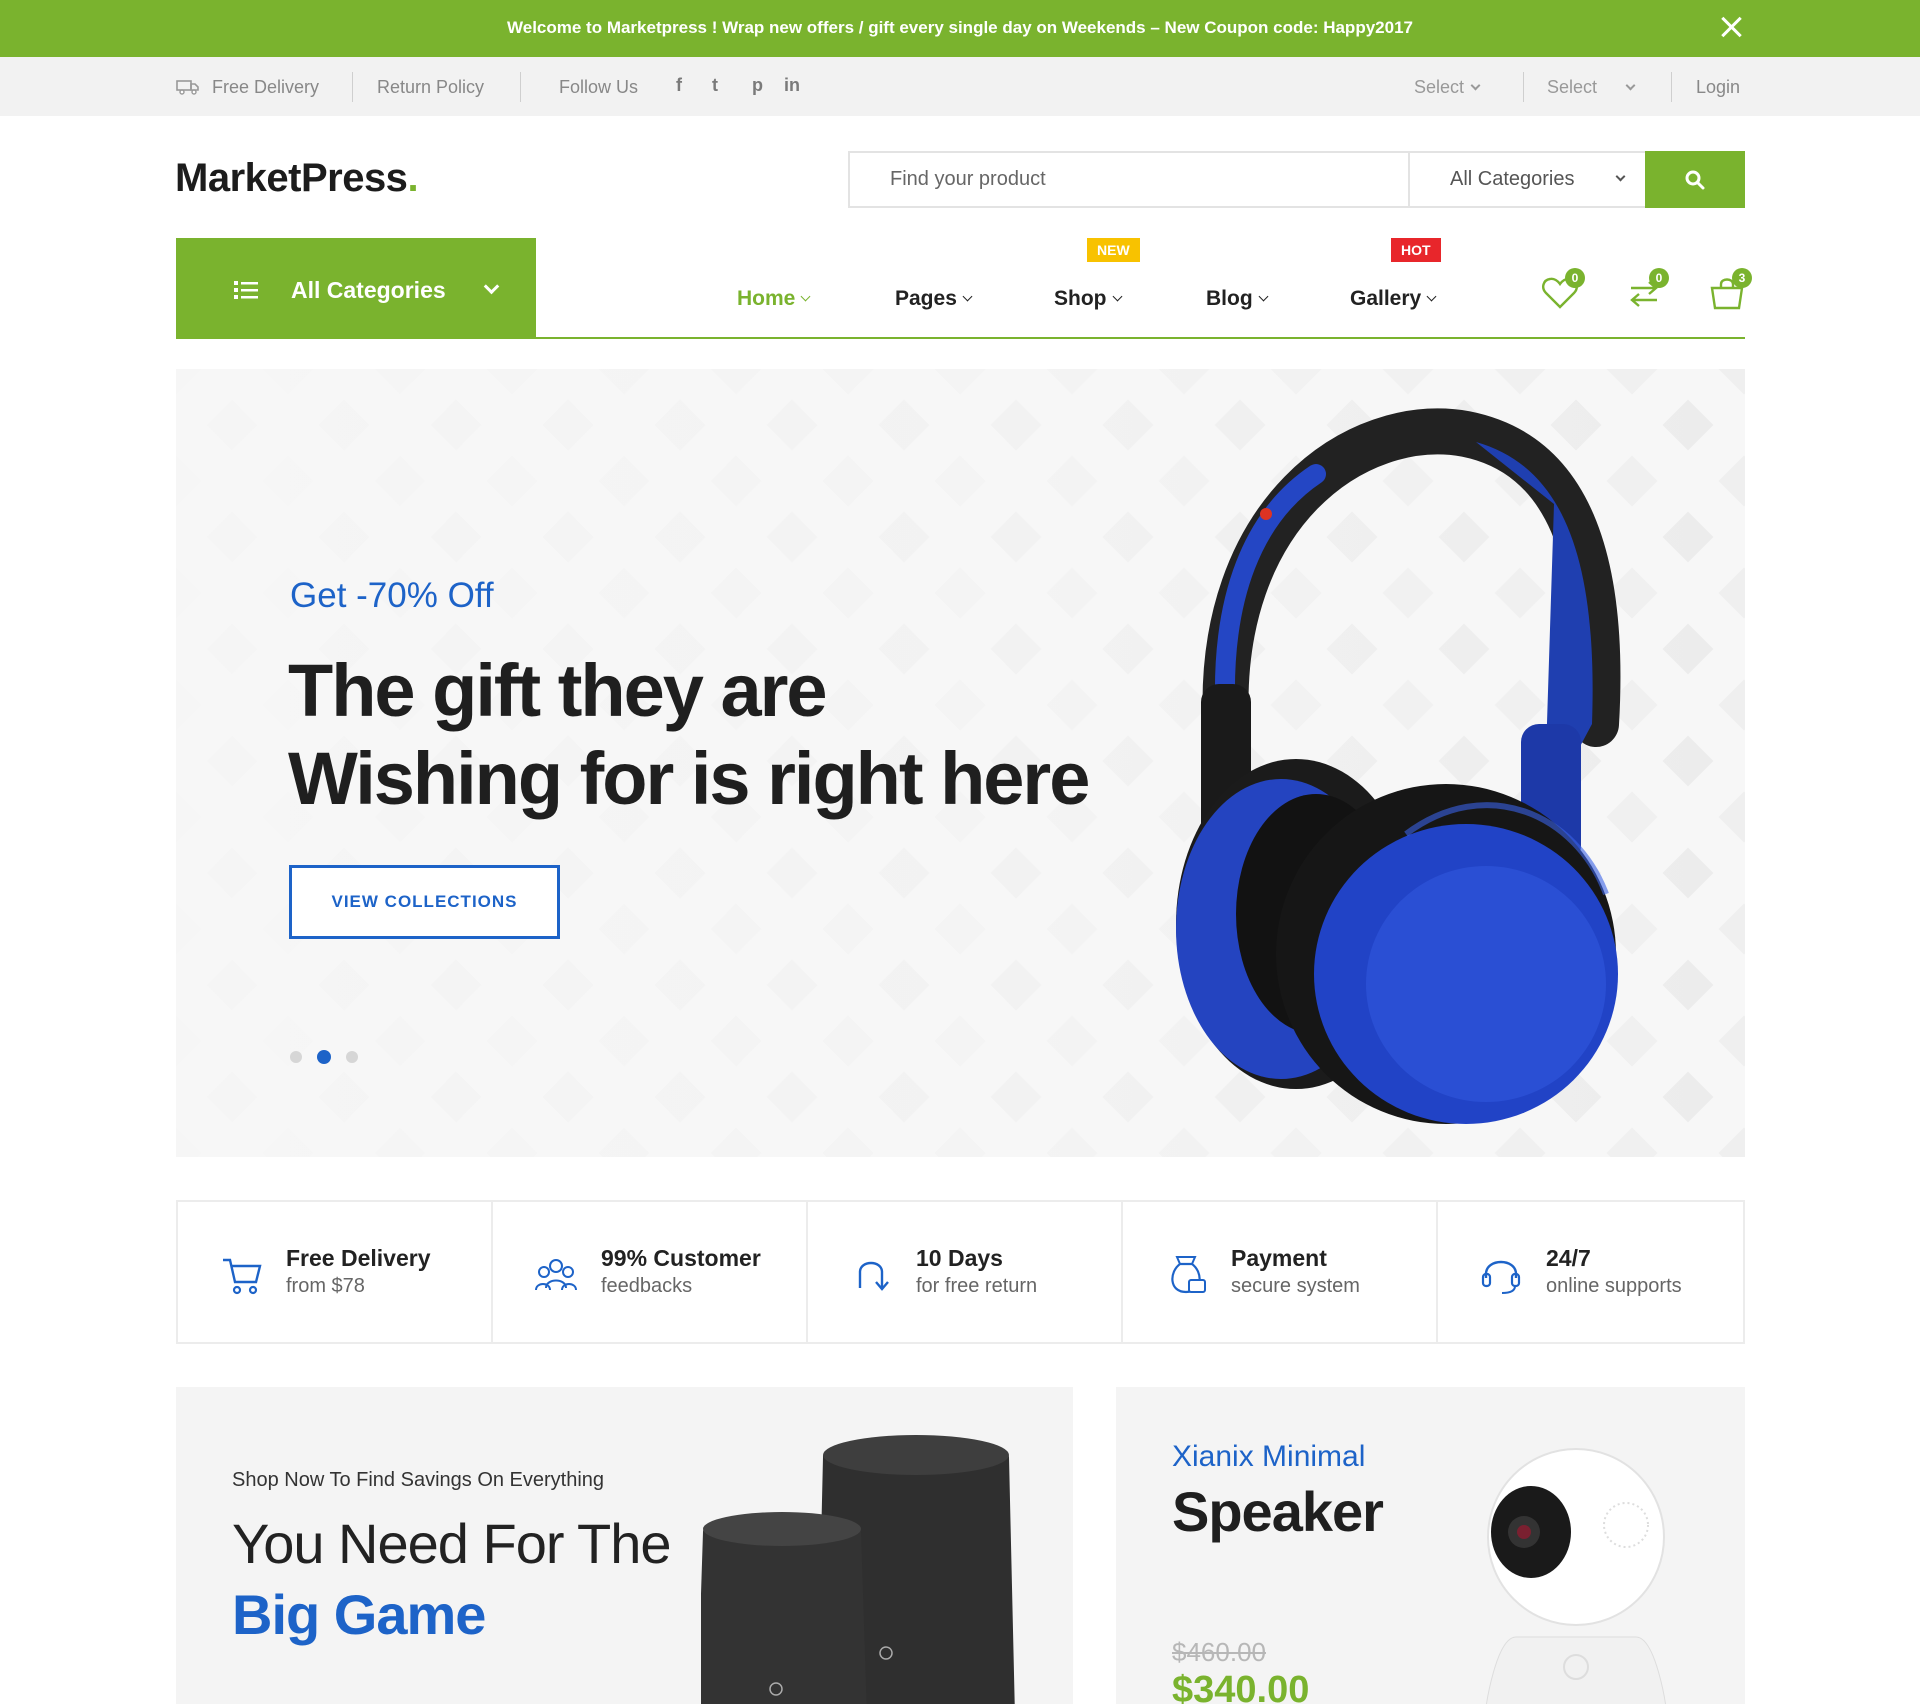  I want to click on search-category-label: All Categories, so click(1512, 179).